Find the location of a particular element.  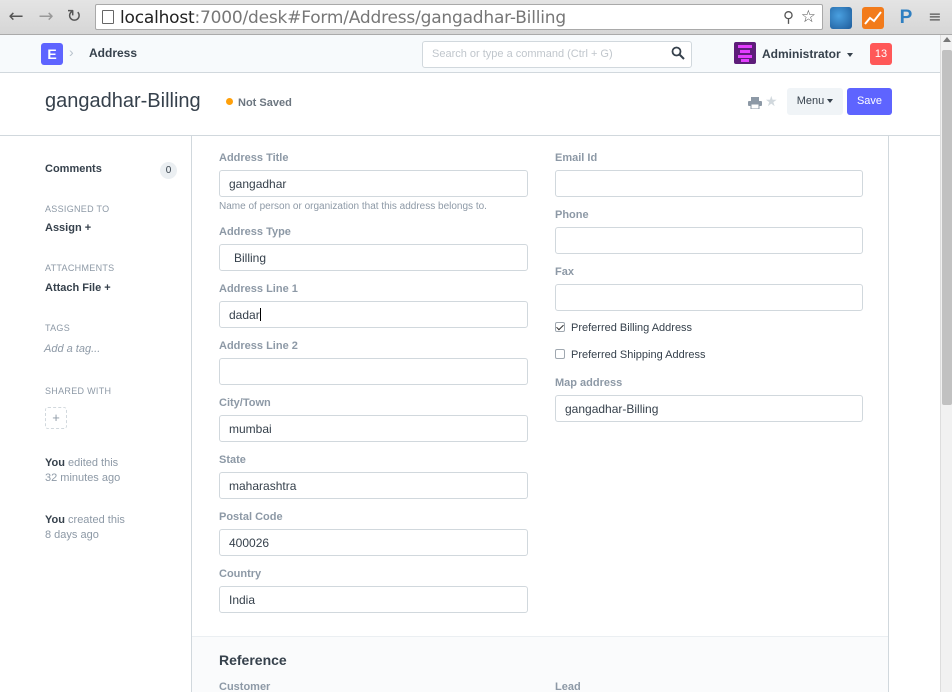

back-icon: ← is located at coordinates (16, 17).